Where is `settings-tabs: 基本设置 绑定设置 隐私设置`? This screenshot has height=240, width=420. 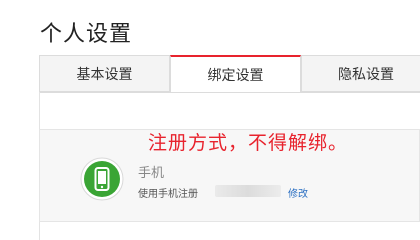 settings-tabs: 基本设置 绑定设置 隐私设置 is located at coordinates (229, 74).